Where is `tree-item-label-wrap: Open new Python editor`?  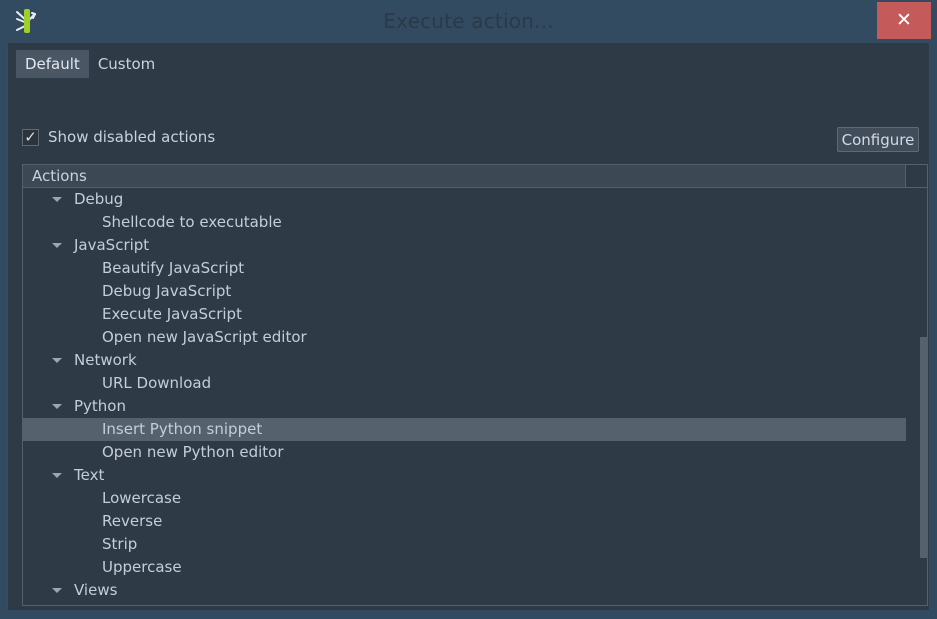 tree-item-label-wrap: Open new Python editor is located at coordinates (475, 452).